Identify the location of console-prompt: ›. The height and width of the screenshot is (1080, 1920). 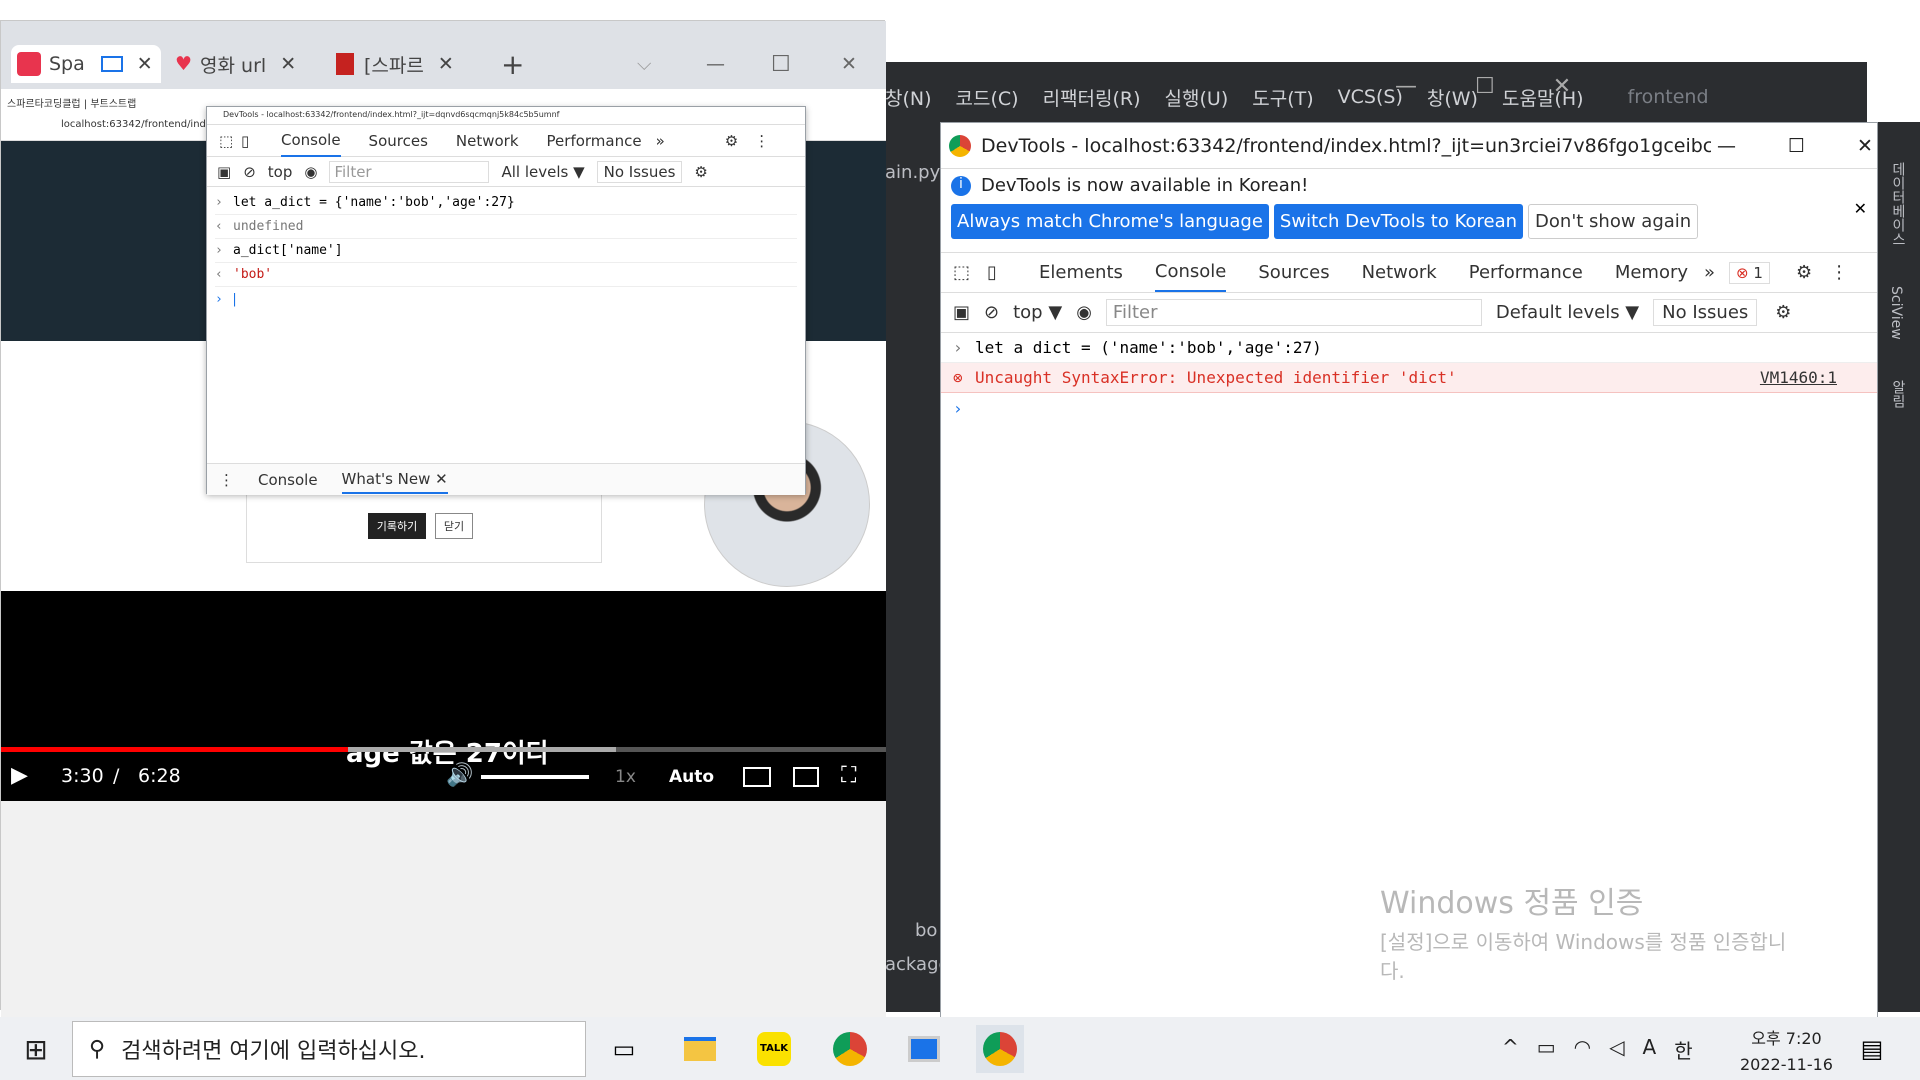
(1409, 408).